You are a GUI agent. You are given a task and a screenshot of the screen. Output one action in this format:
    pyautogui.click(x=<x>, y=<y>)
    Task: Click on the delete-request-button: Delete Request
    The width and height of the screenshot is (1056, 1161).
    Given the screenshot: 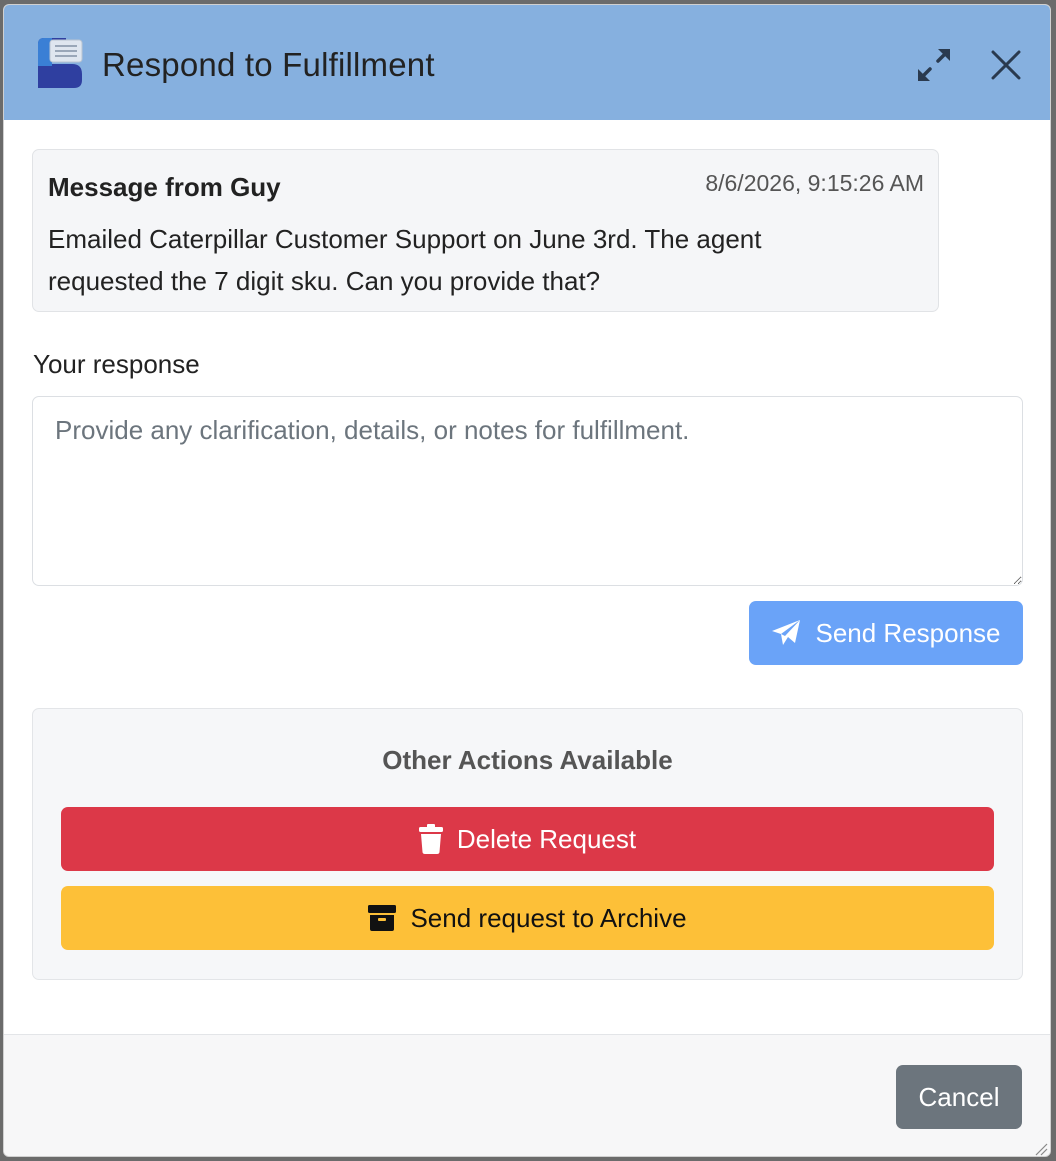 What is the action you would take?
    pyautogui.click(x=527, y=839)
    